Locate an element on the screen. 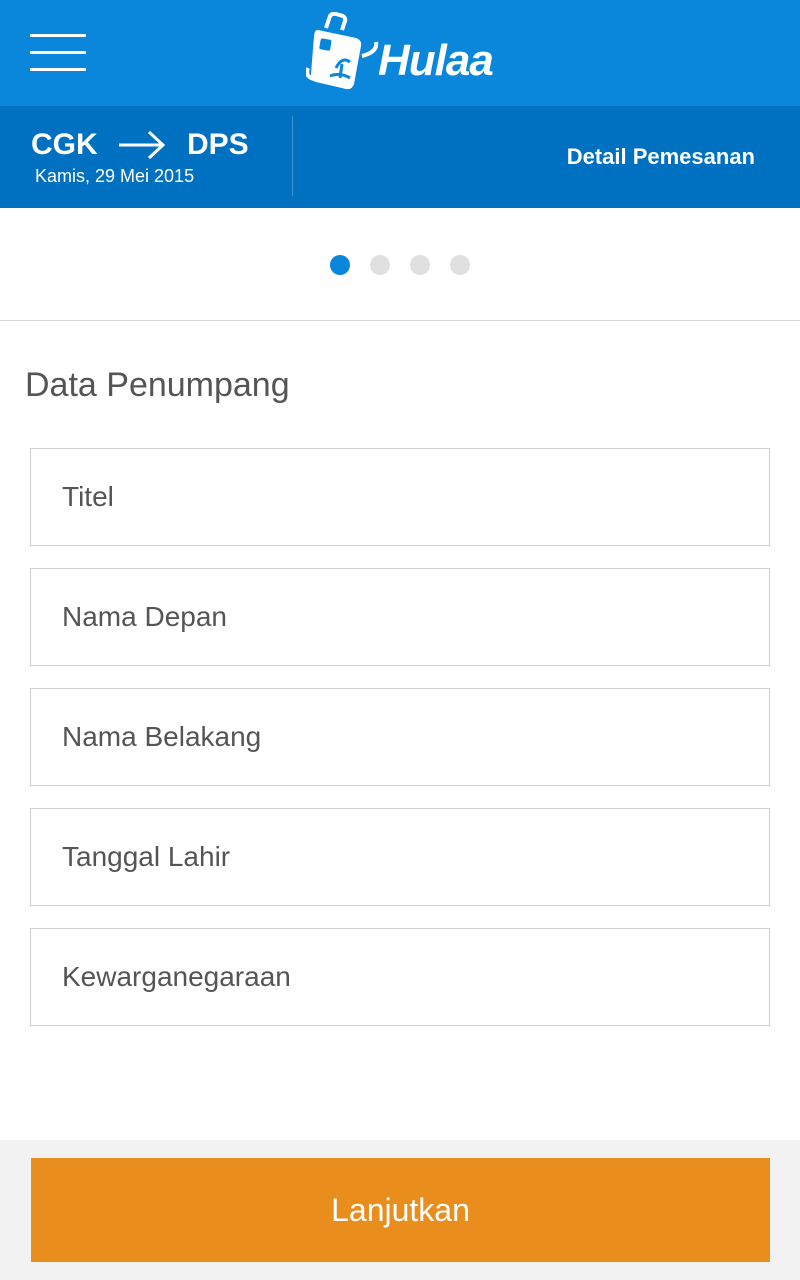 This screenshot has height=1280, width=800. app-header: Hulaa is located at coordinates (400, 53).